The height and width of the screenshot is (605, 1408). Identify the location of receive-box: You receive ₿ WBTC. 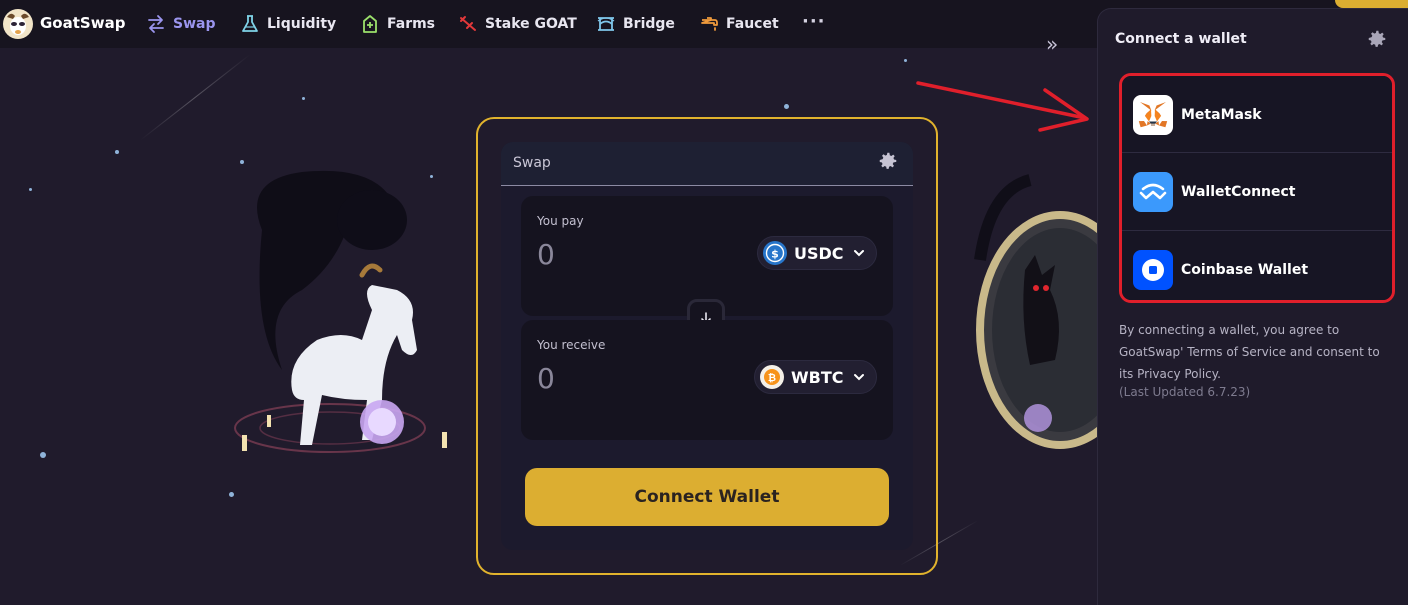
(707, 380).